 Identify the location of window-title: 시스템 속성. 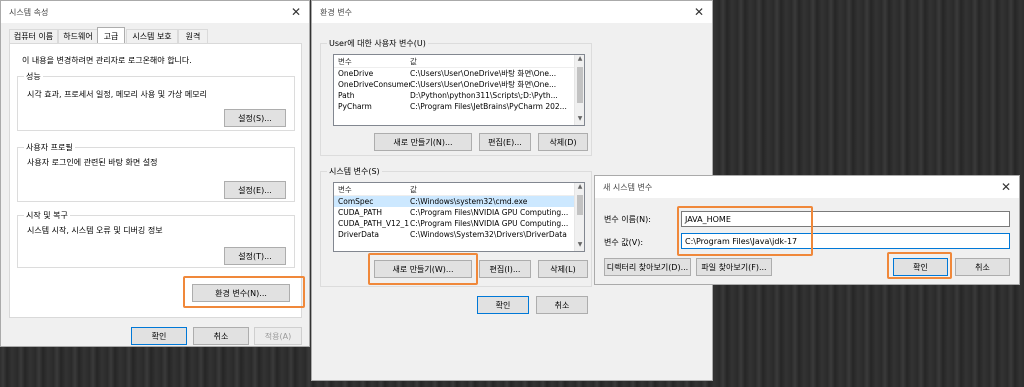
(29, 12).